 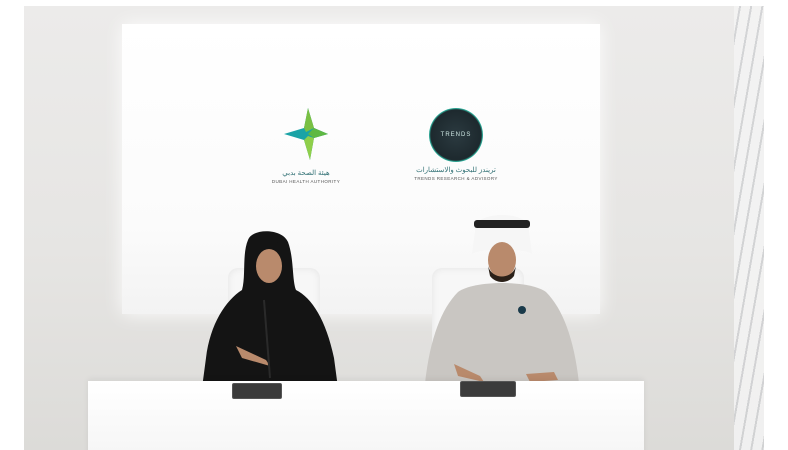 I want to click on dha-logo: هيئة الصحة بدبي DUBAI HEALTH AUTHORITY, so click(x=306, y=146).